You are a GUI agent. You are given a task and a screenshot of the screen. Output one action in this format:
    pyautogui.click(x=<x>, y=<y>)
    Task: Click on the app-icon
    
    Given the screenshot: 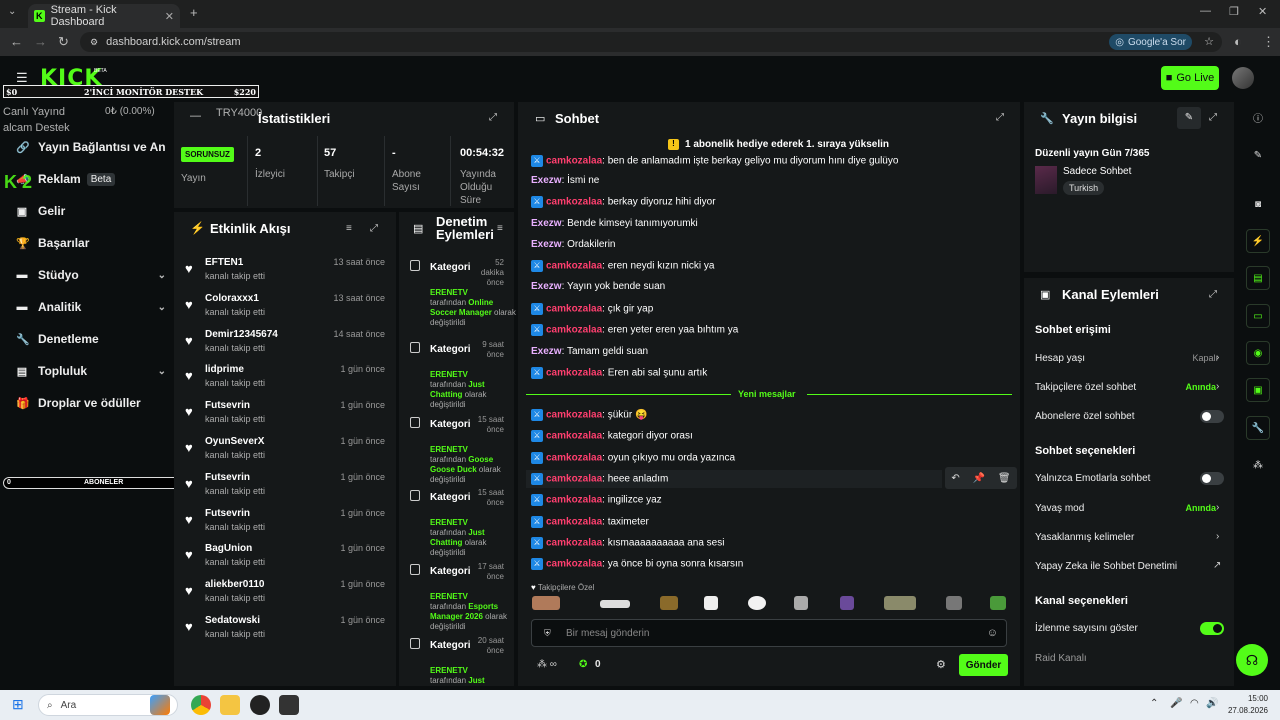 What is the action you would take?
    pyautogui.click(x=289, y=705)
    